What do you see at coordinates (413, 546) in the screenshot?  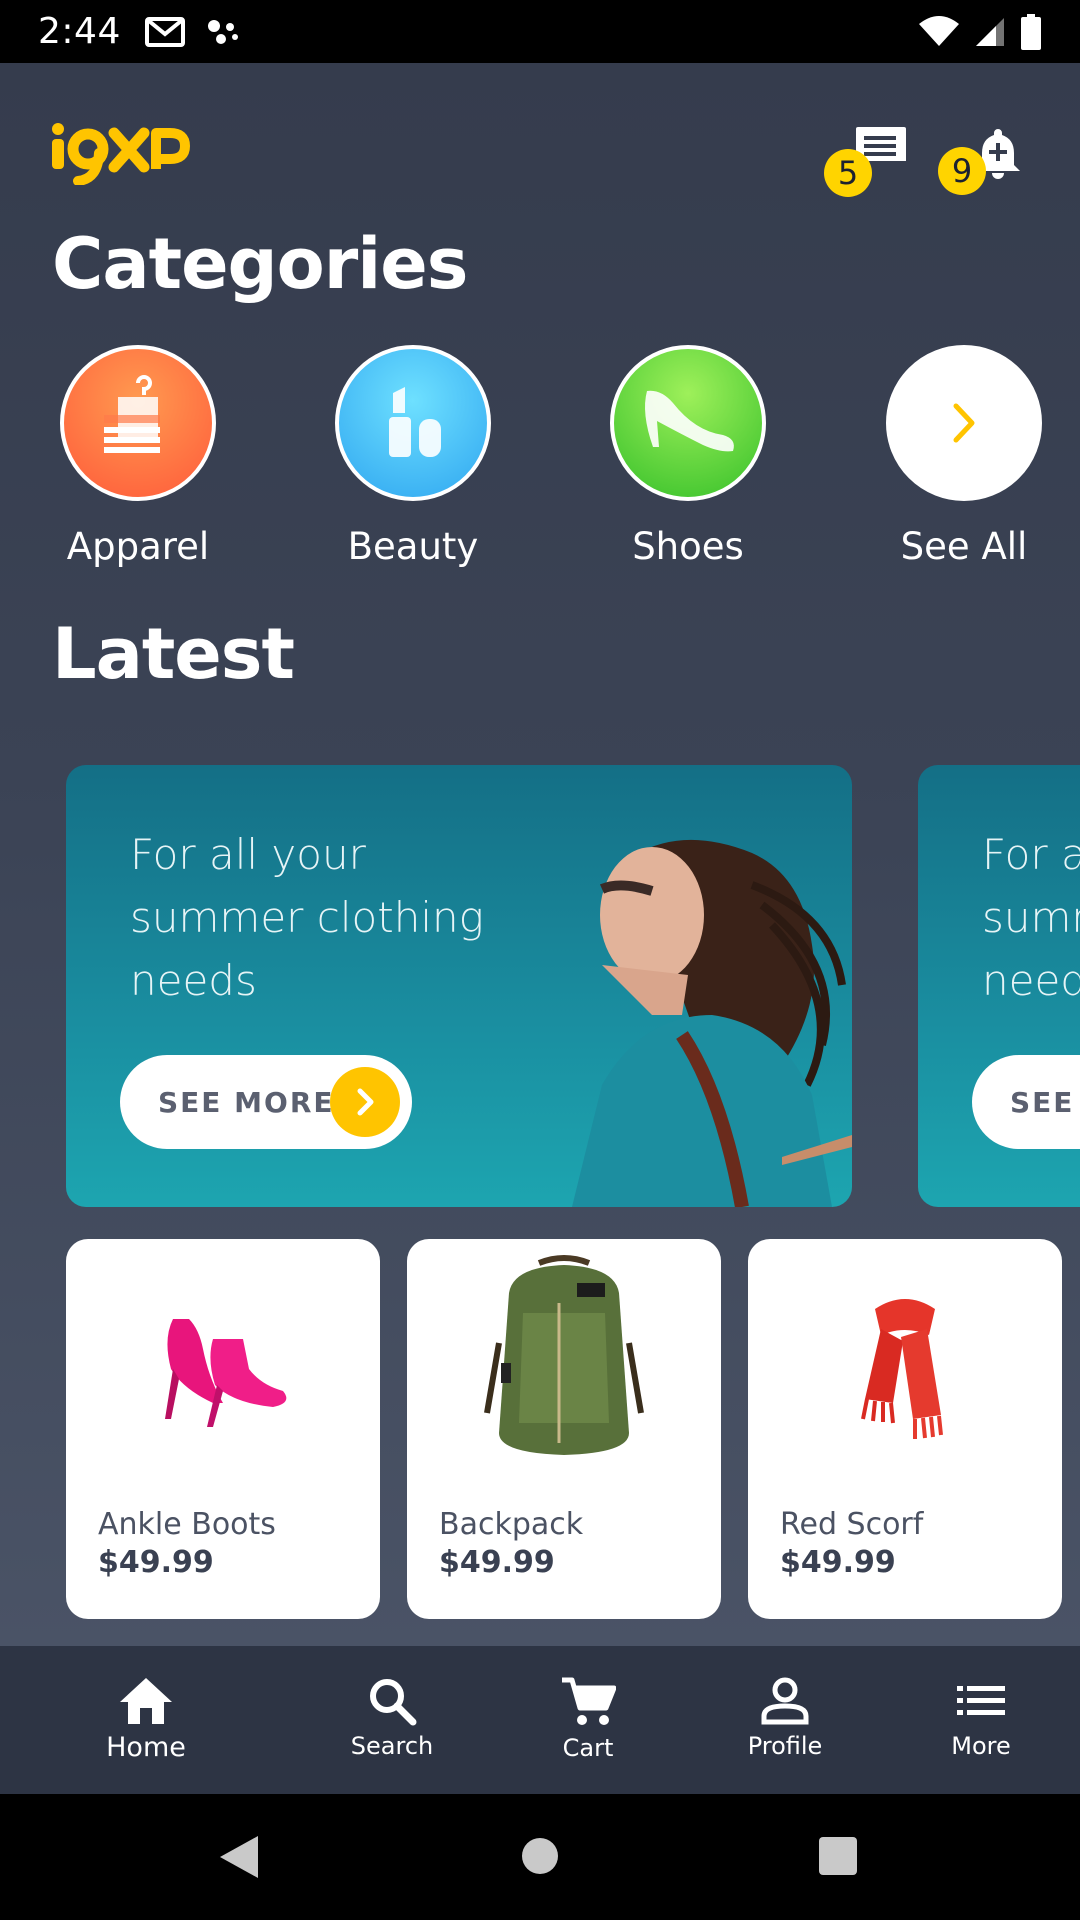 I see `category-label: Beauty` at bounding box center [413, 546].